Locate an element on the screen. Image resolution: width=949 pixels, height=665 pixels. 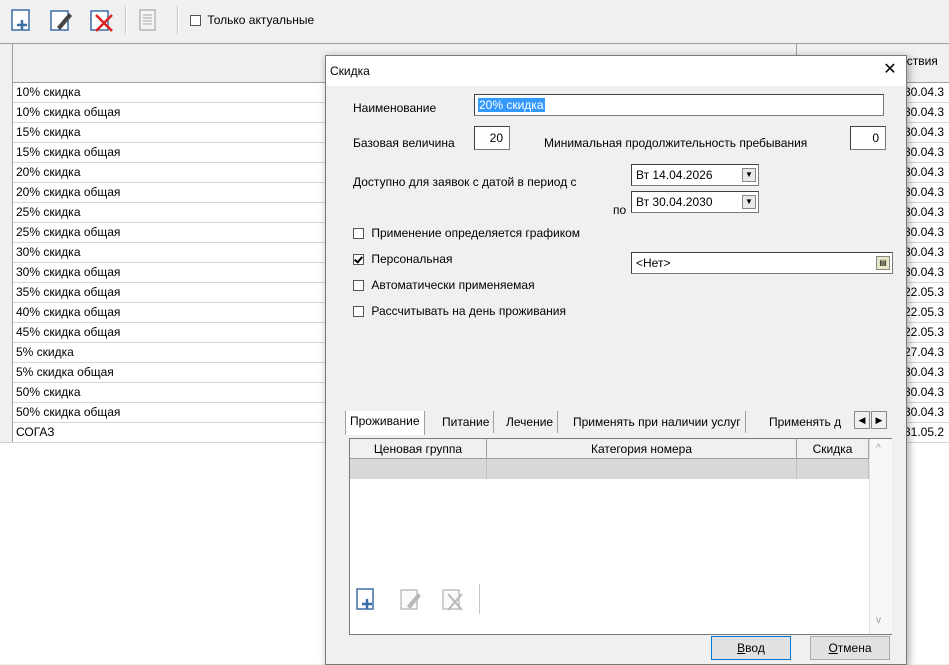
only-current-checkbox: Только актуальные is located at coordinates (252, 20).